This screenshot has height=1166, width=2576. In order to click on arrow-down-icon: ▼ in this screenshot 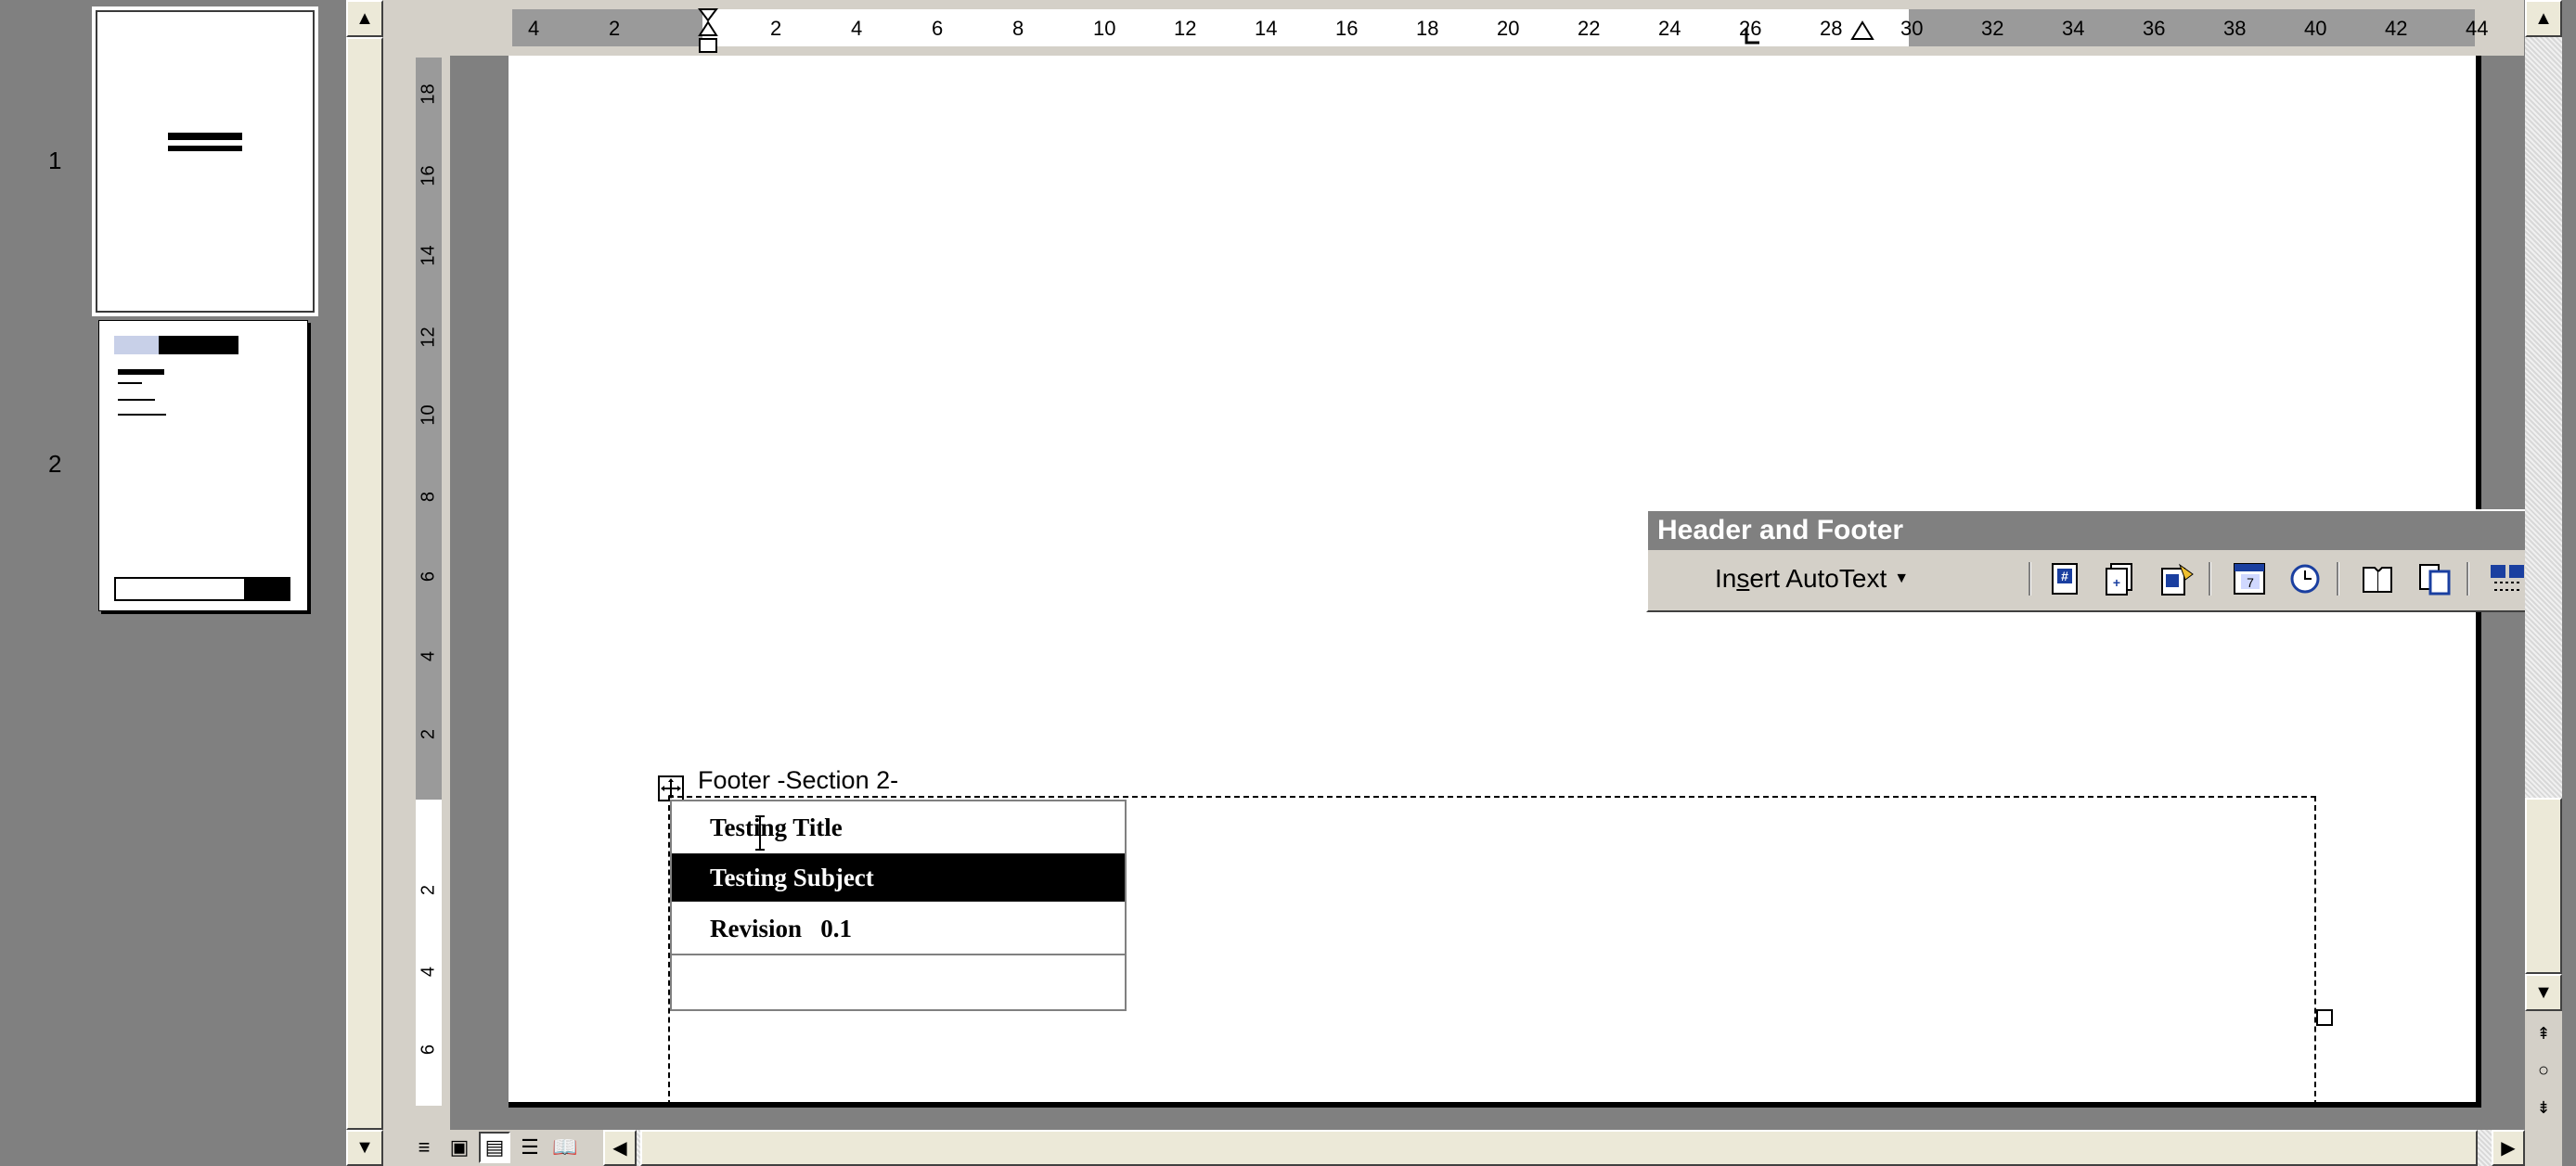, I will do `click(364, 1147)`.